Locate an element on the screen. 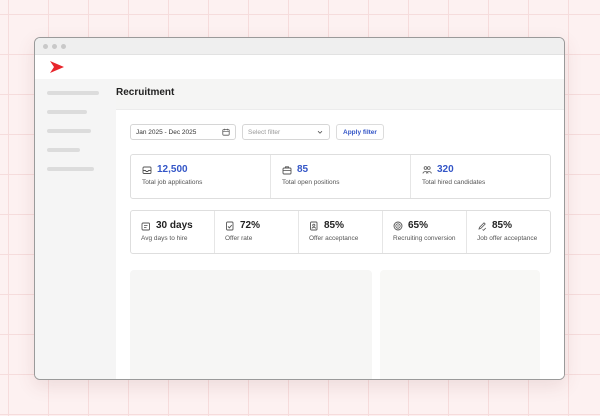 This screenshot has height=416, width=600. chevron-down-icon is located at coordinates (320, 132).